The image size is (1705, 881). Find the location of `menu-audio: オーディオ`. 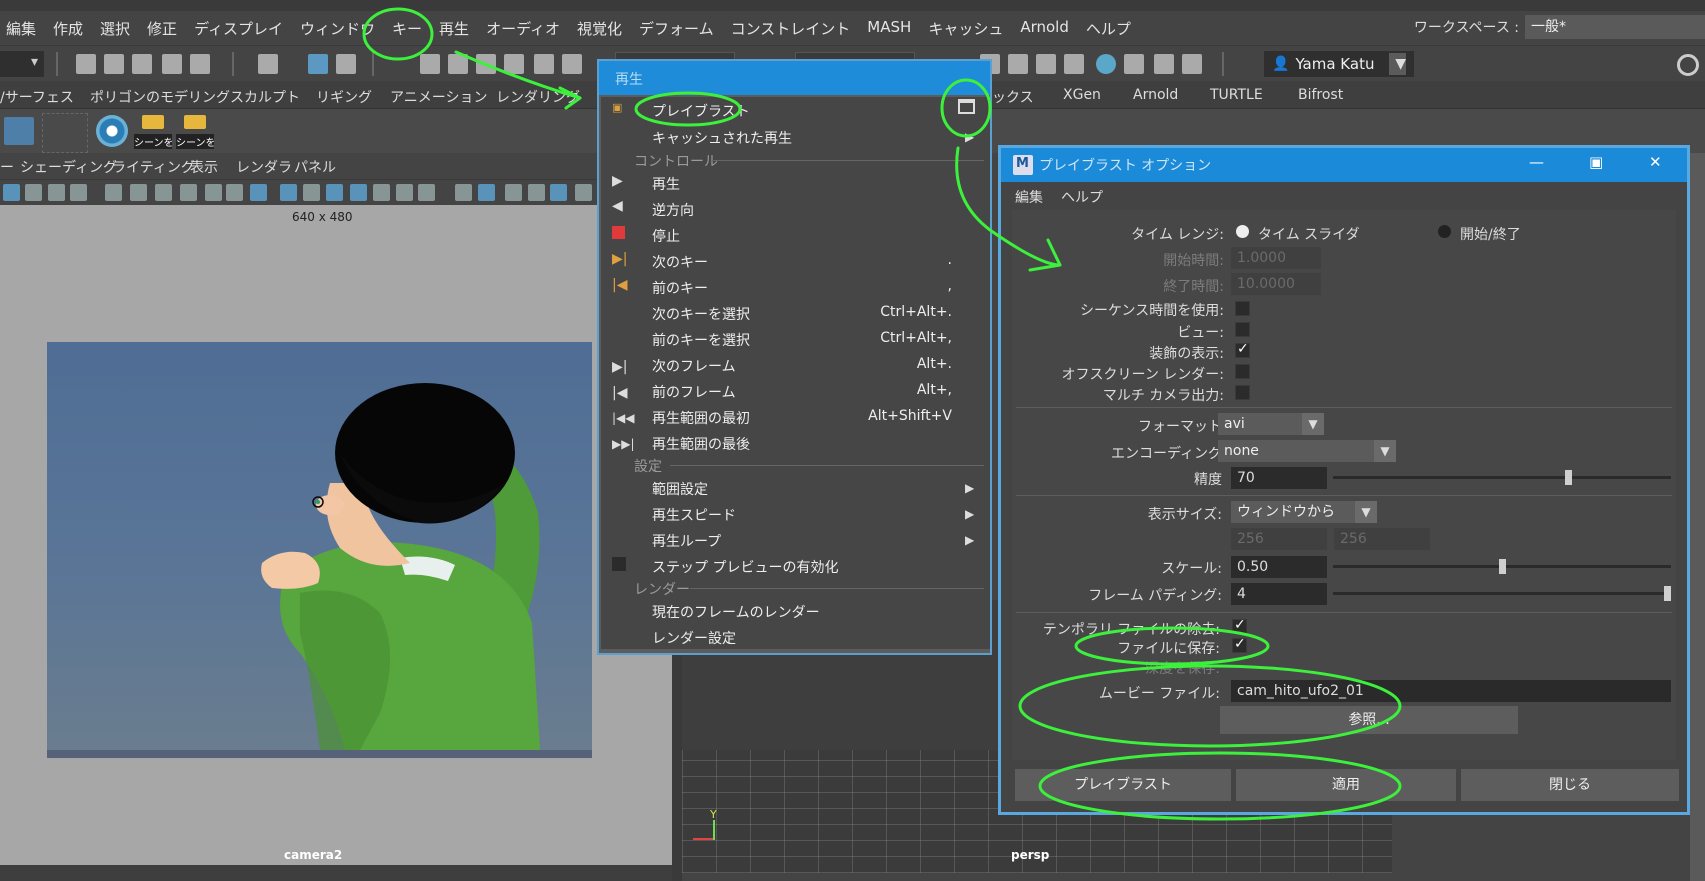

menu-audio: オーディオ is located at coordinates (523, 28).